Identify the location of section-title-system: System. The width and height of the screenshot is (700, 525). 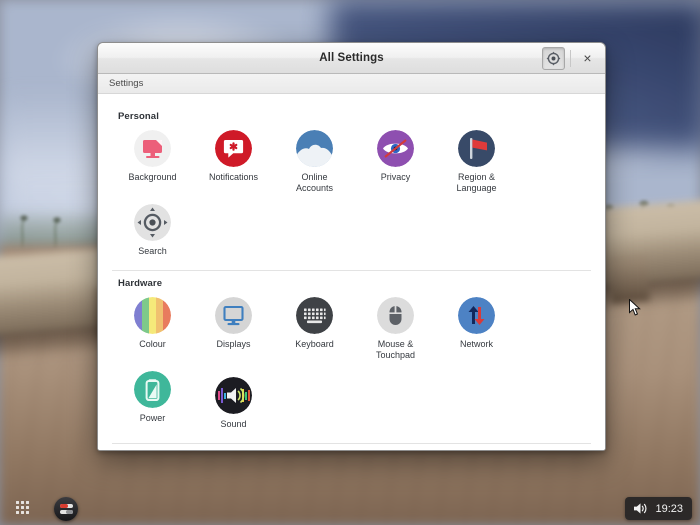
(351, 447).